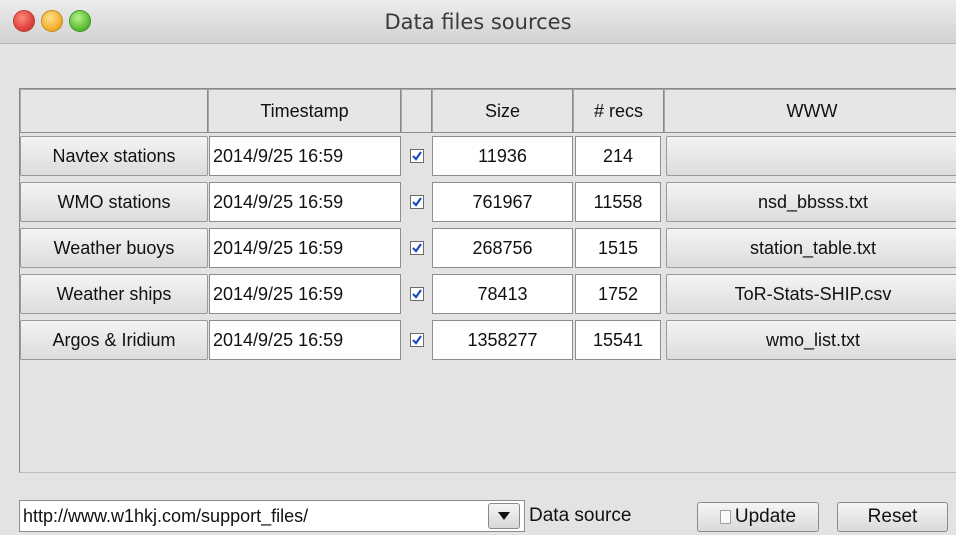 The height and width of the screenshot is (535, 956). Describe the element at coordinates (502, 156) in the screenshot. I see `size-field: 11936` at that location.